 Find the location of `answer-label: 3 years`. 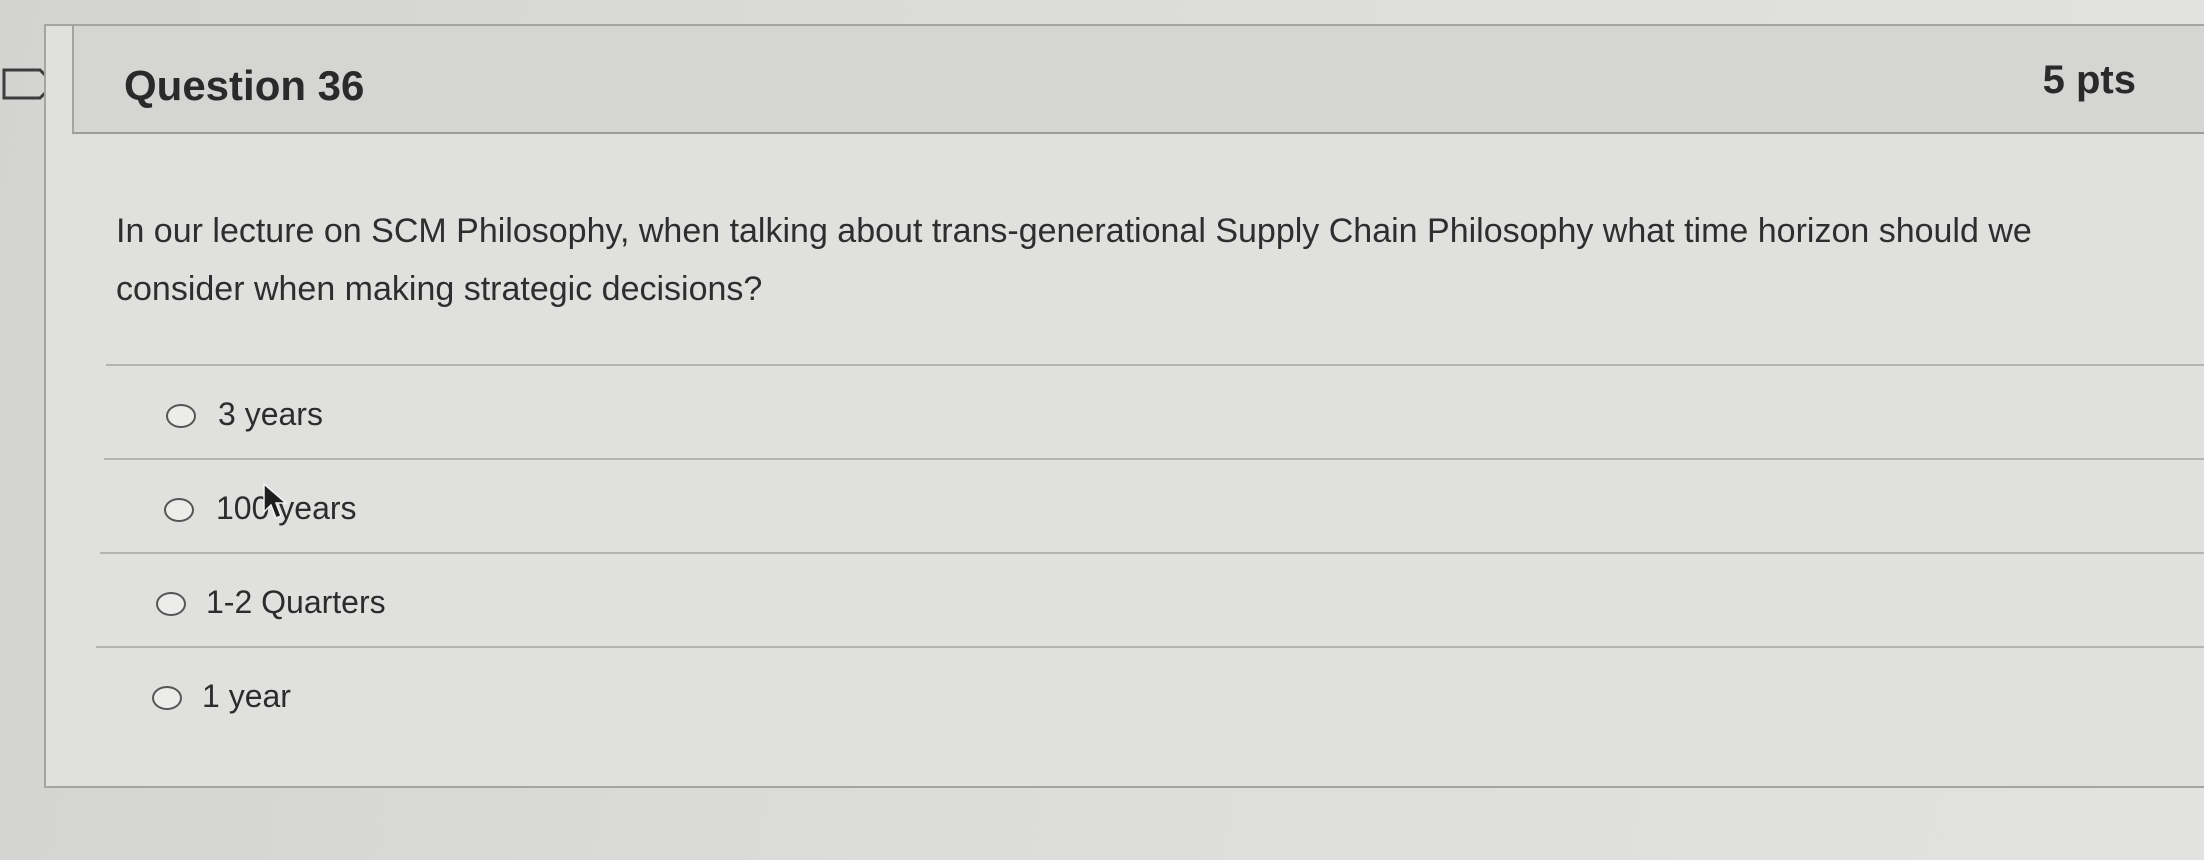

answer-label: 3 years is located at coordinates (270, 414).